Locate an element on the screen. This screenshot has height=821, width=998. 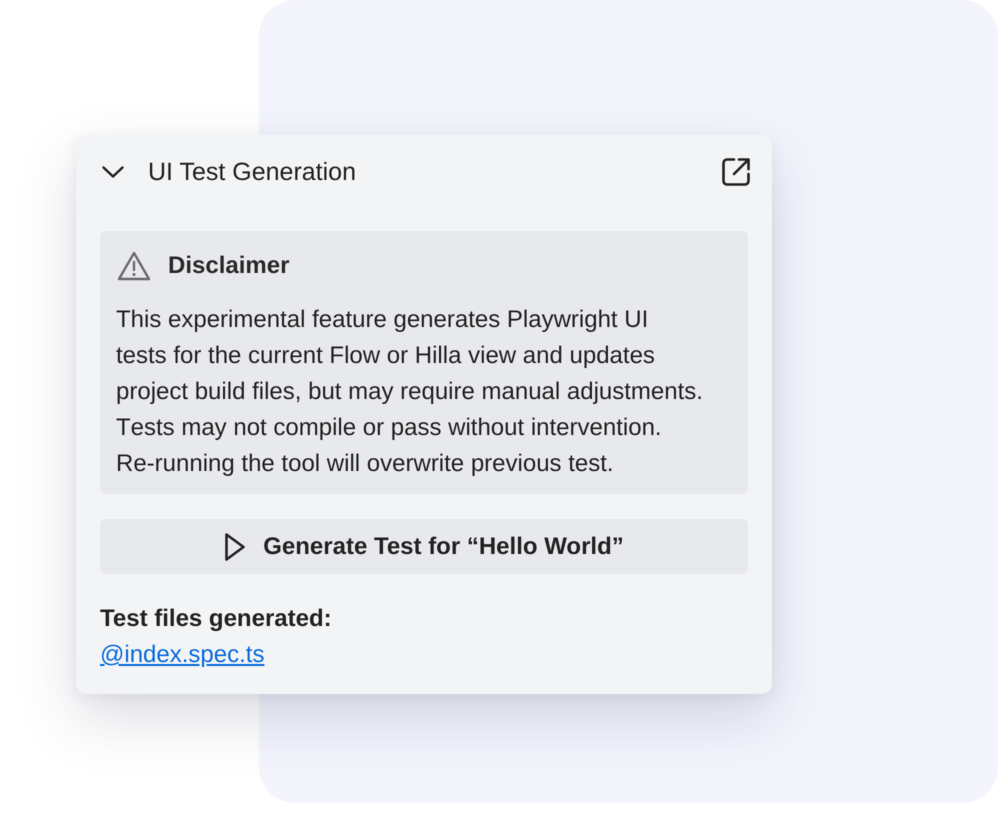
chevron-icon is located at coordinates (113, 172).